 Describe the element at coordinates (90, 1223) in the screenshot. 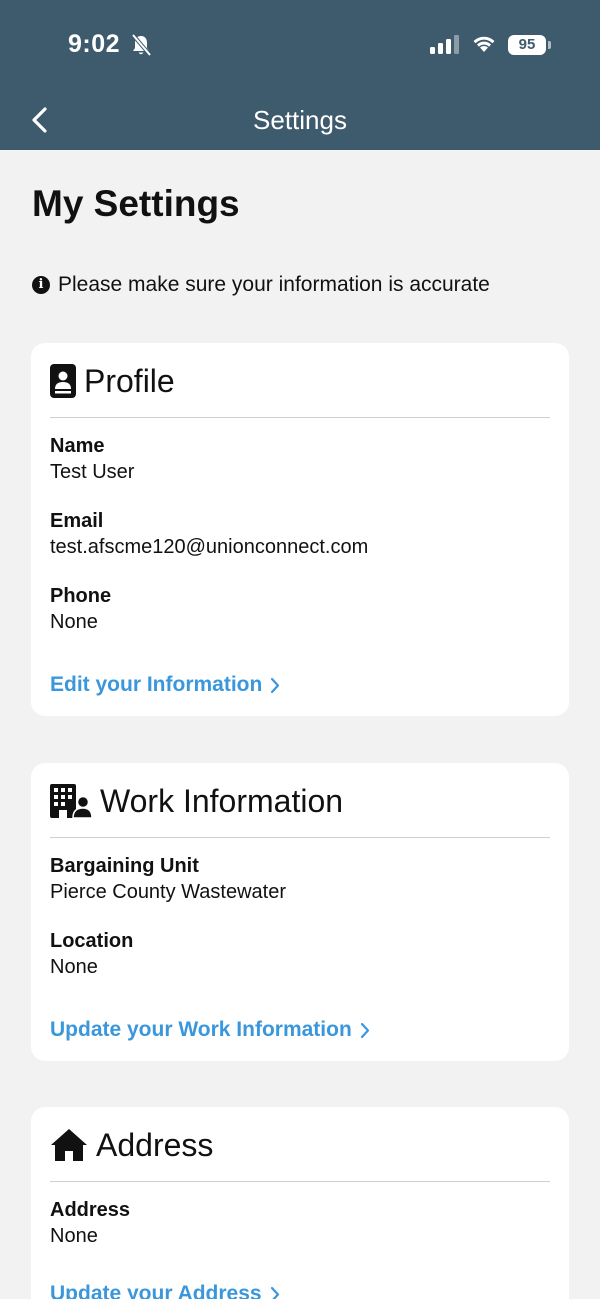

I see `address-field: Address None` at that location.